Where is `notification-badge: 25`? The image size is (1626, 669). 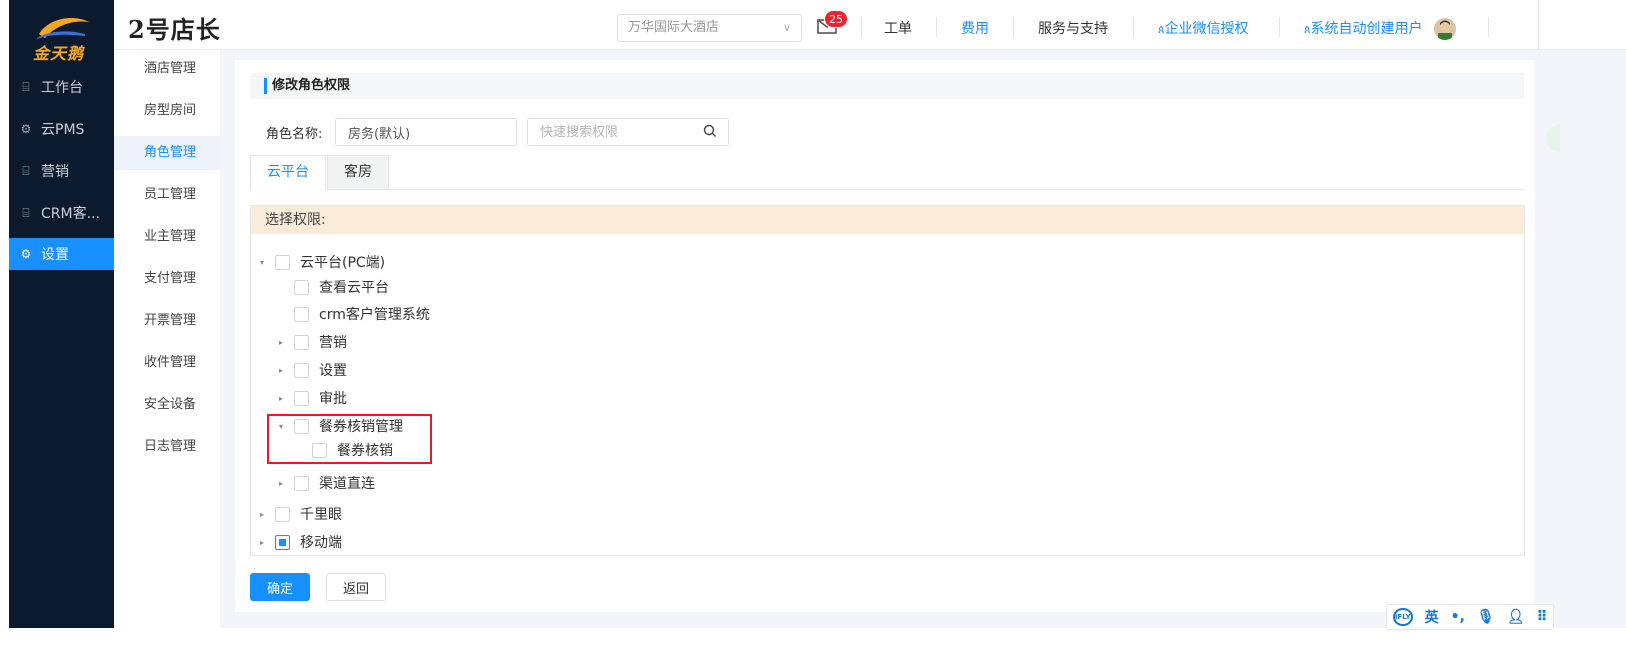
notification-badge: 25 is located at coordinates (836, 19).